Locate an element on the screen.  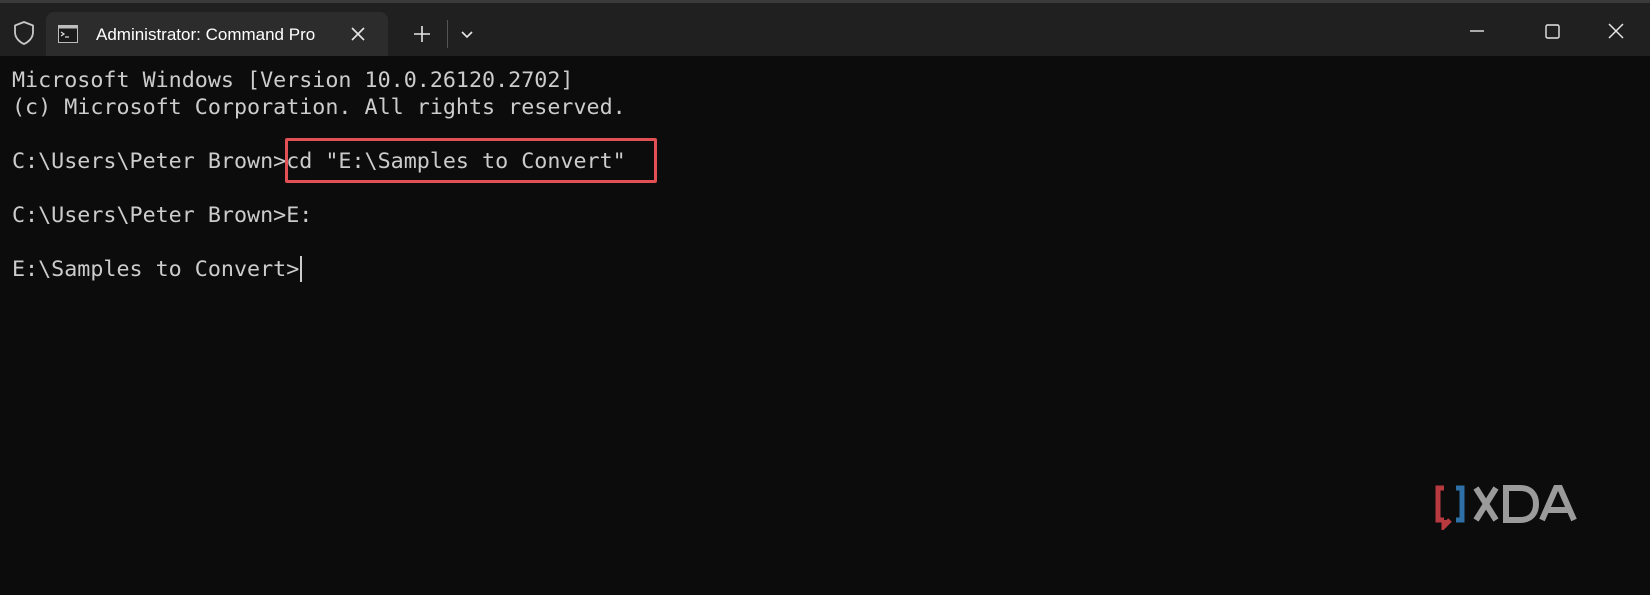
shield-icon is located at coordinates (24, 33).